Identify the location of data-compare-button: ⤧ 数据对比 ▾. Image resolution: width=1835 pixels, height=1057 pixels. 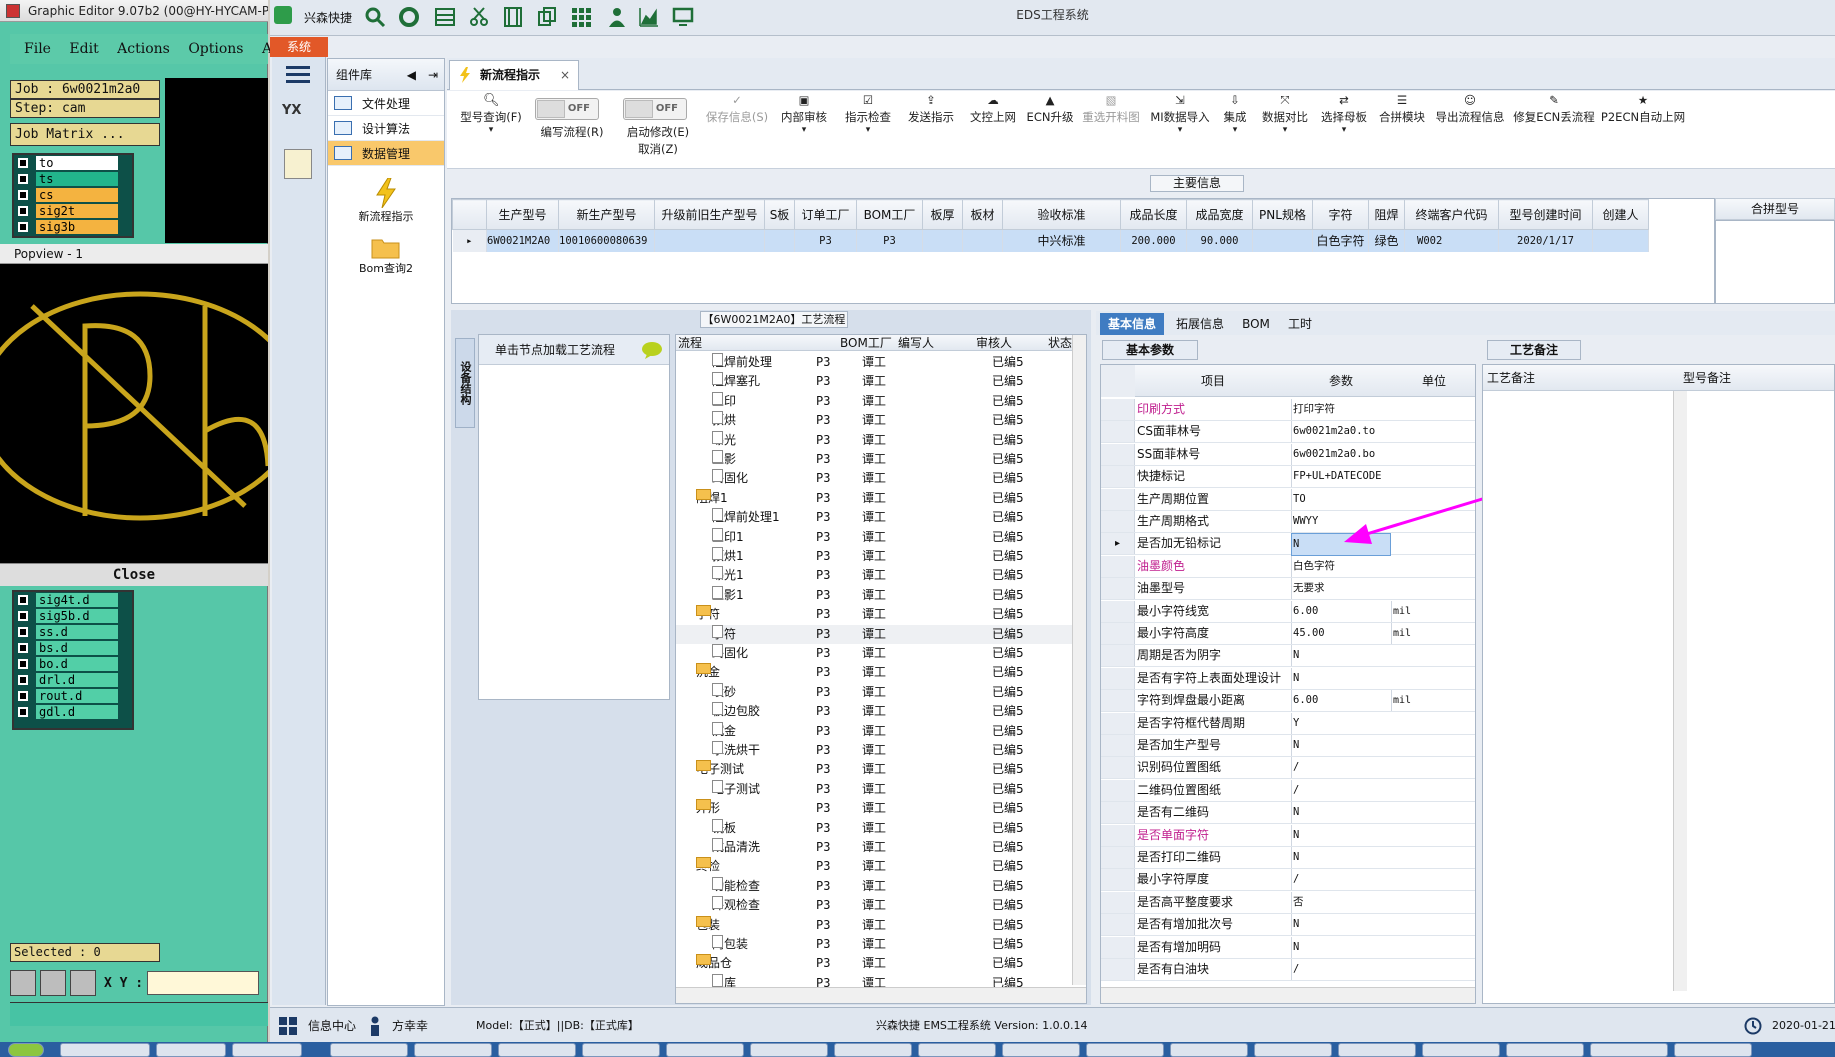
(1285, 130).